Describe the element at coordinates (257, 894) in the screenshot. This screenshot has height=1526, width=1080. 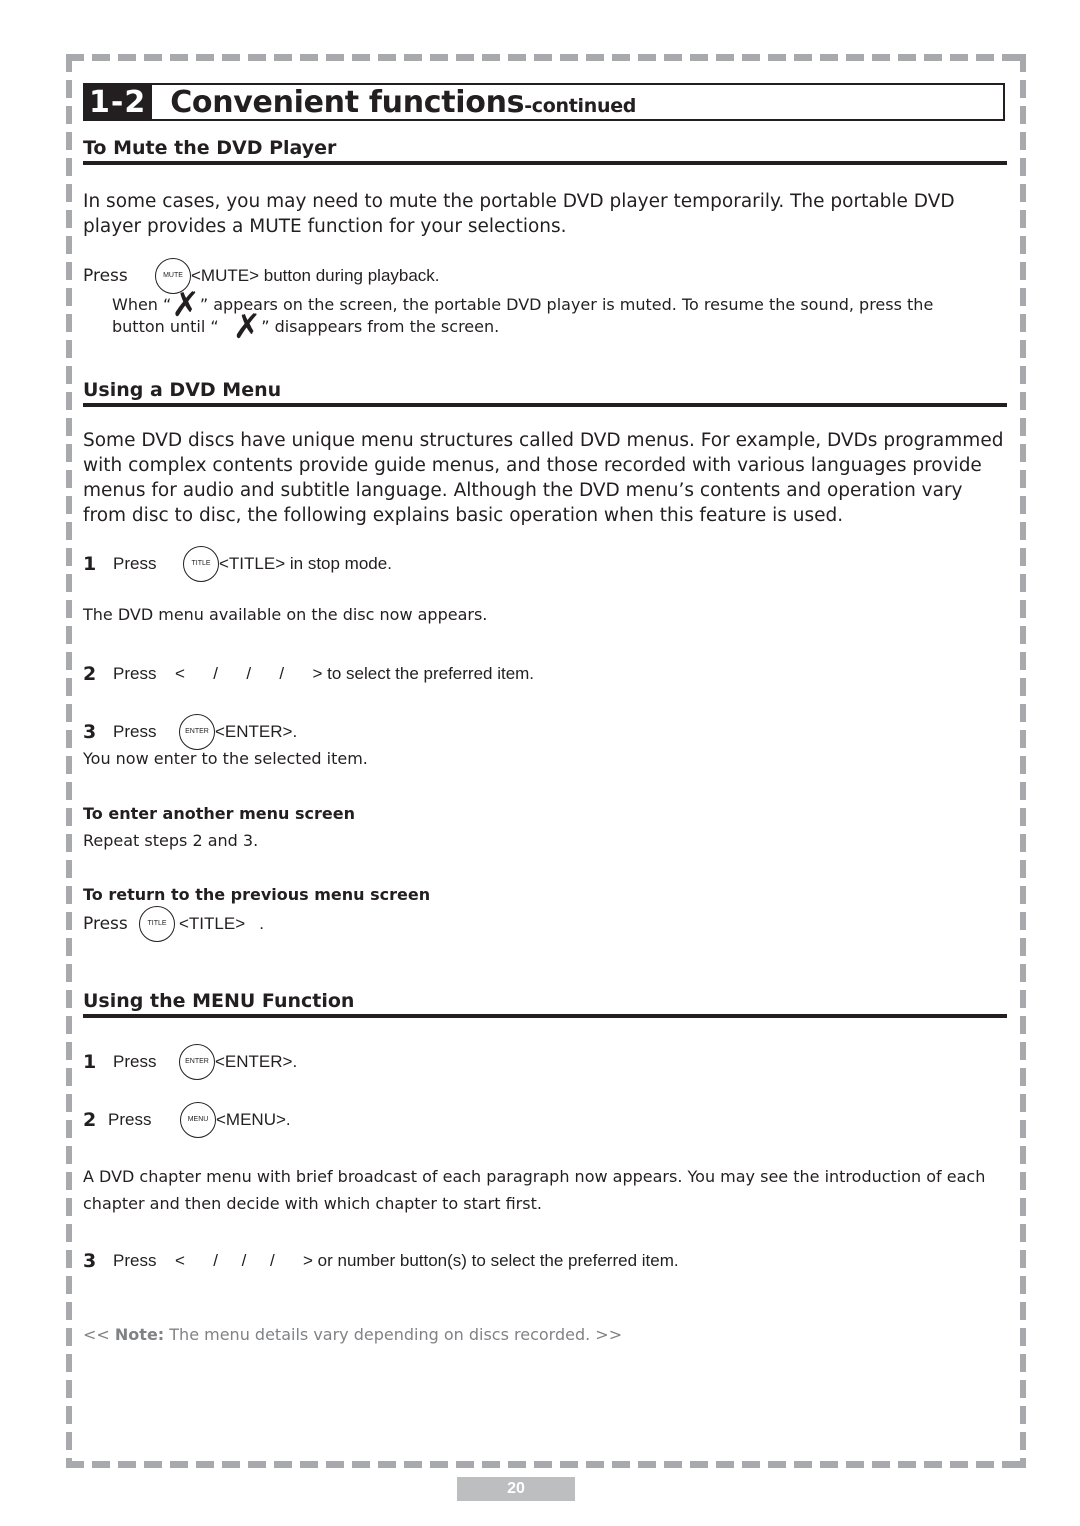
I see `return-menu-heading: To return to the previous menu screen` at that location.